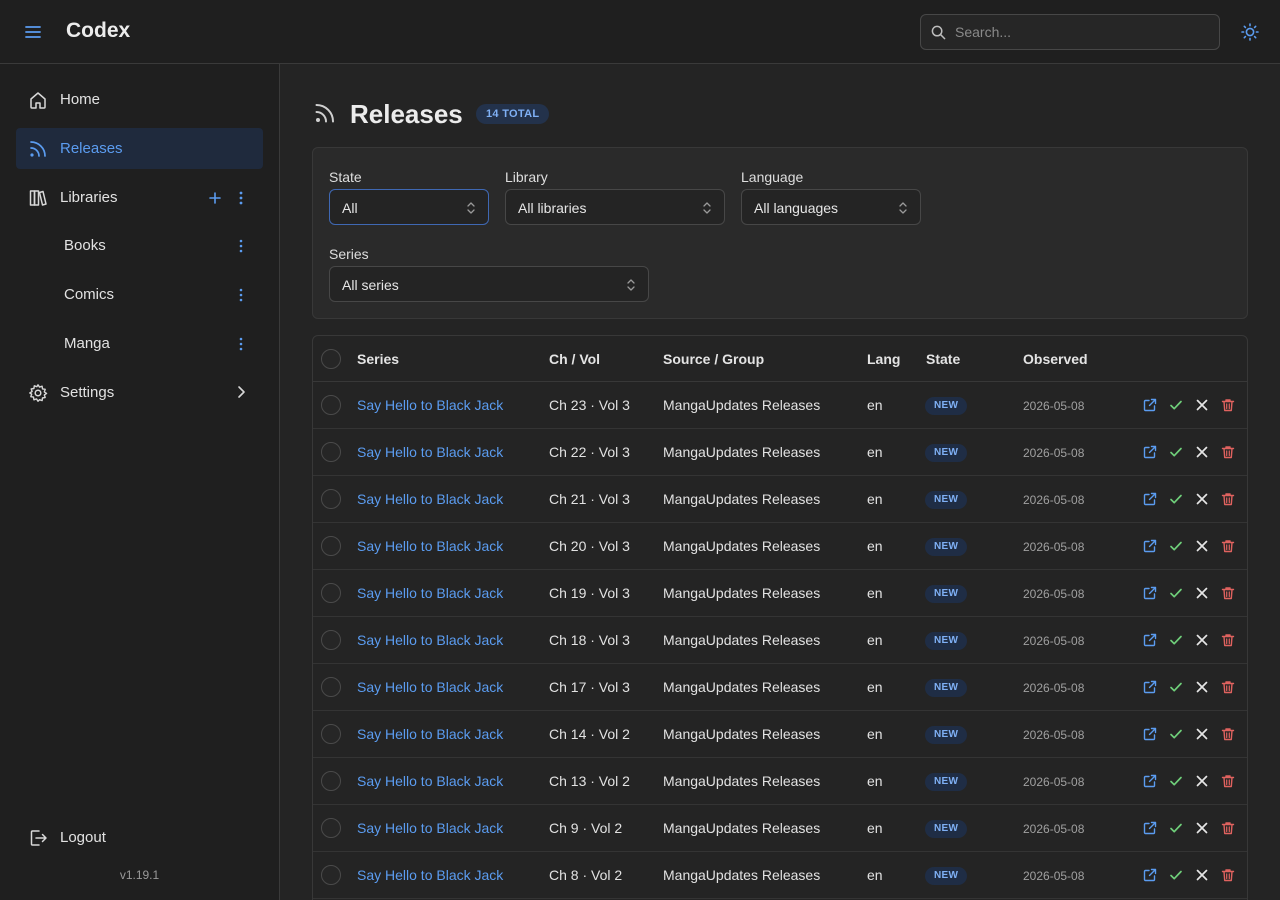  What do you see at coordinates (1250, 32) in the screenshot?
I see `sun-icon` at bounding box center [1250, 32].